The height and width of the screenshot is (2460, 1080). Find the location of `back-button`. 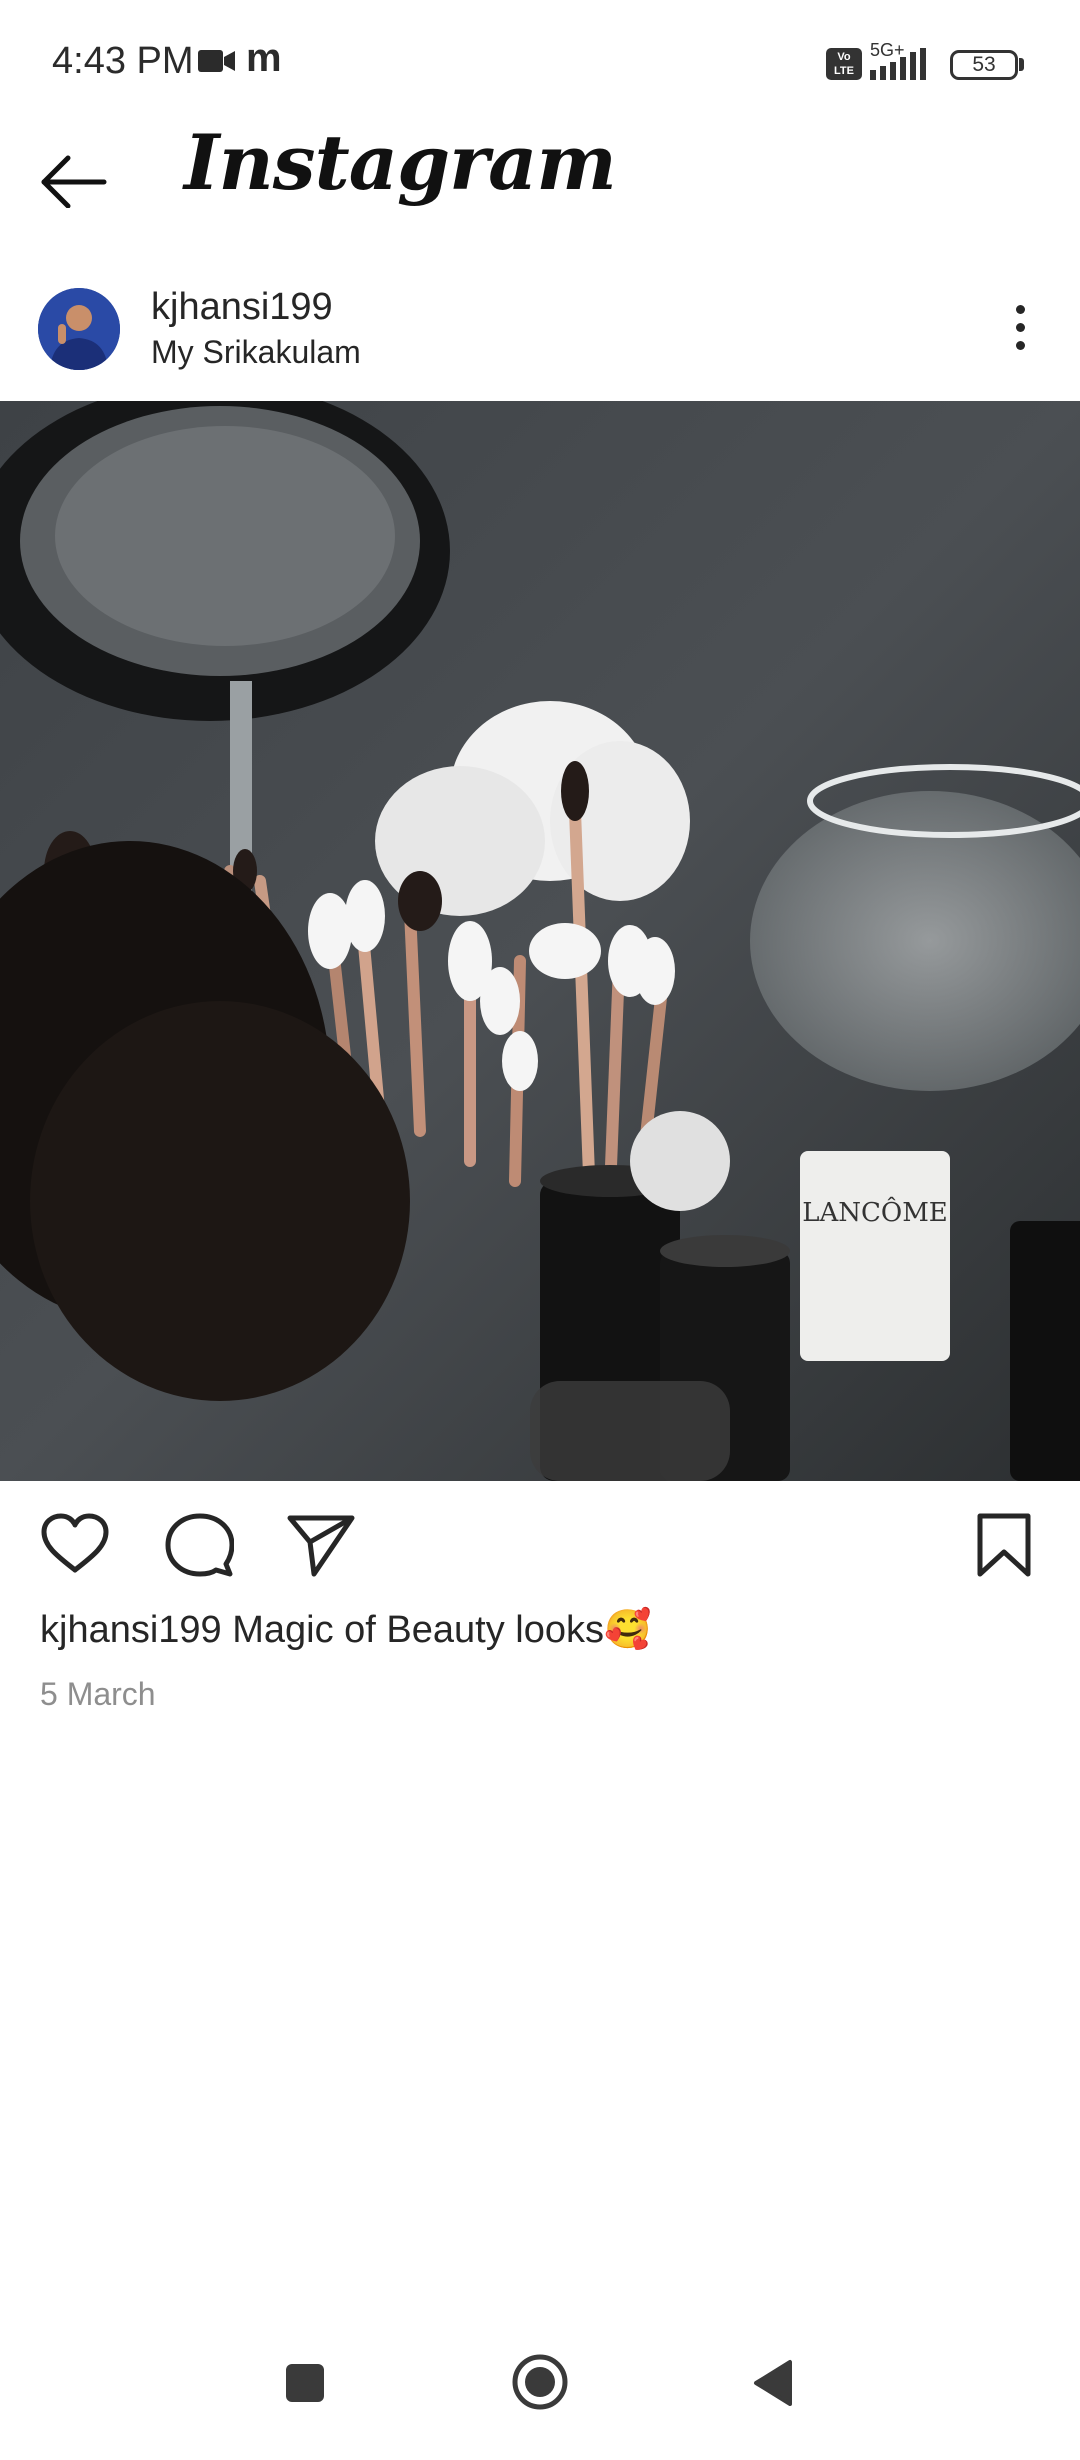

back-button is located at coordinates (78, 184).